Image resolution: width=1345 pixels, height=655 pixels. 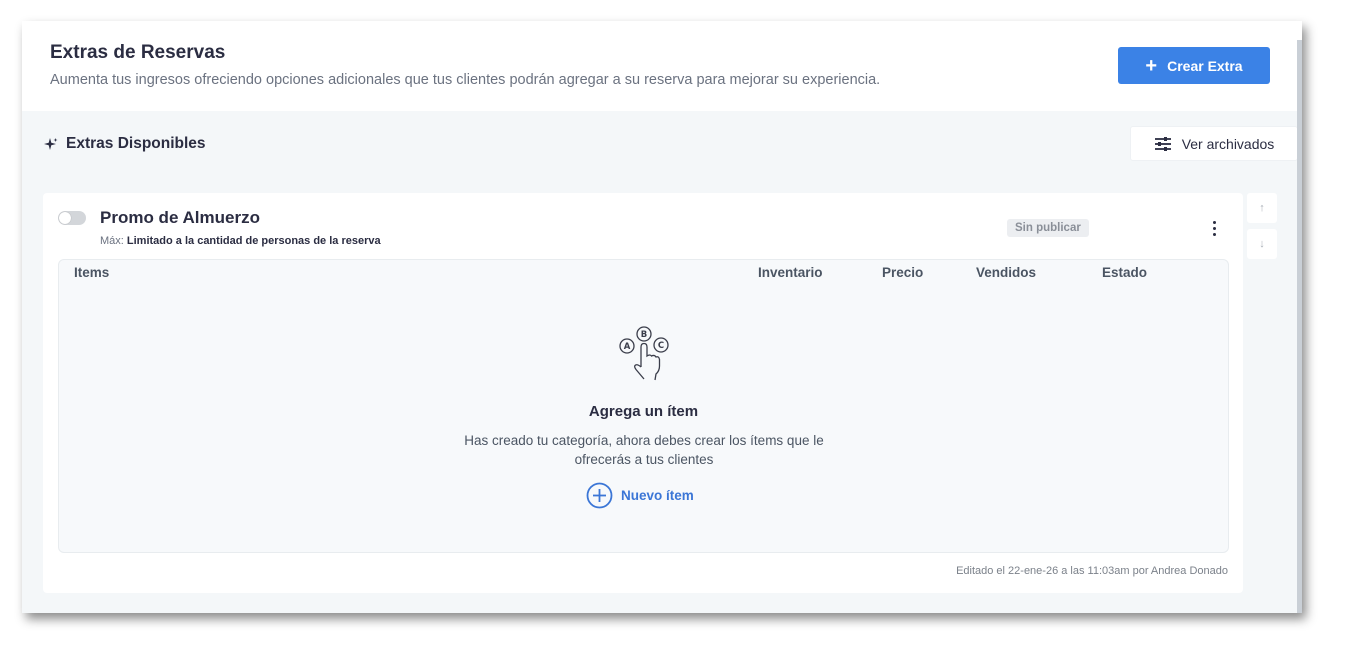 I want to click on column-header-items: Items, so click(x=92, y=272).